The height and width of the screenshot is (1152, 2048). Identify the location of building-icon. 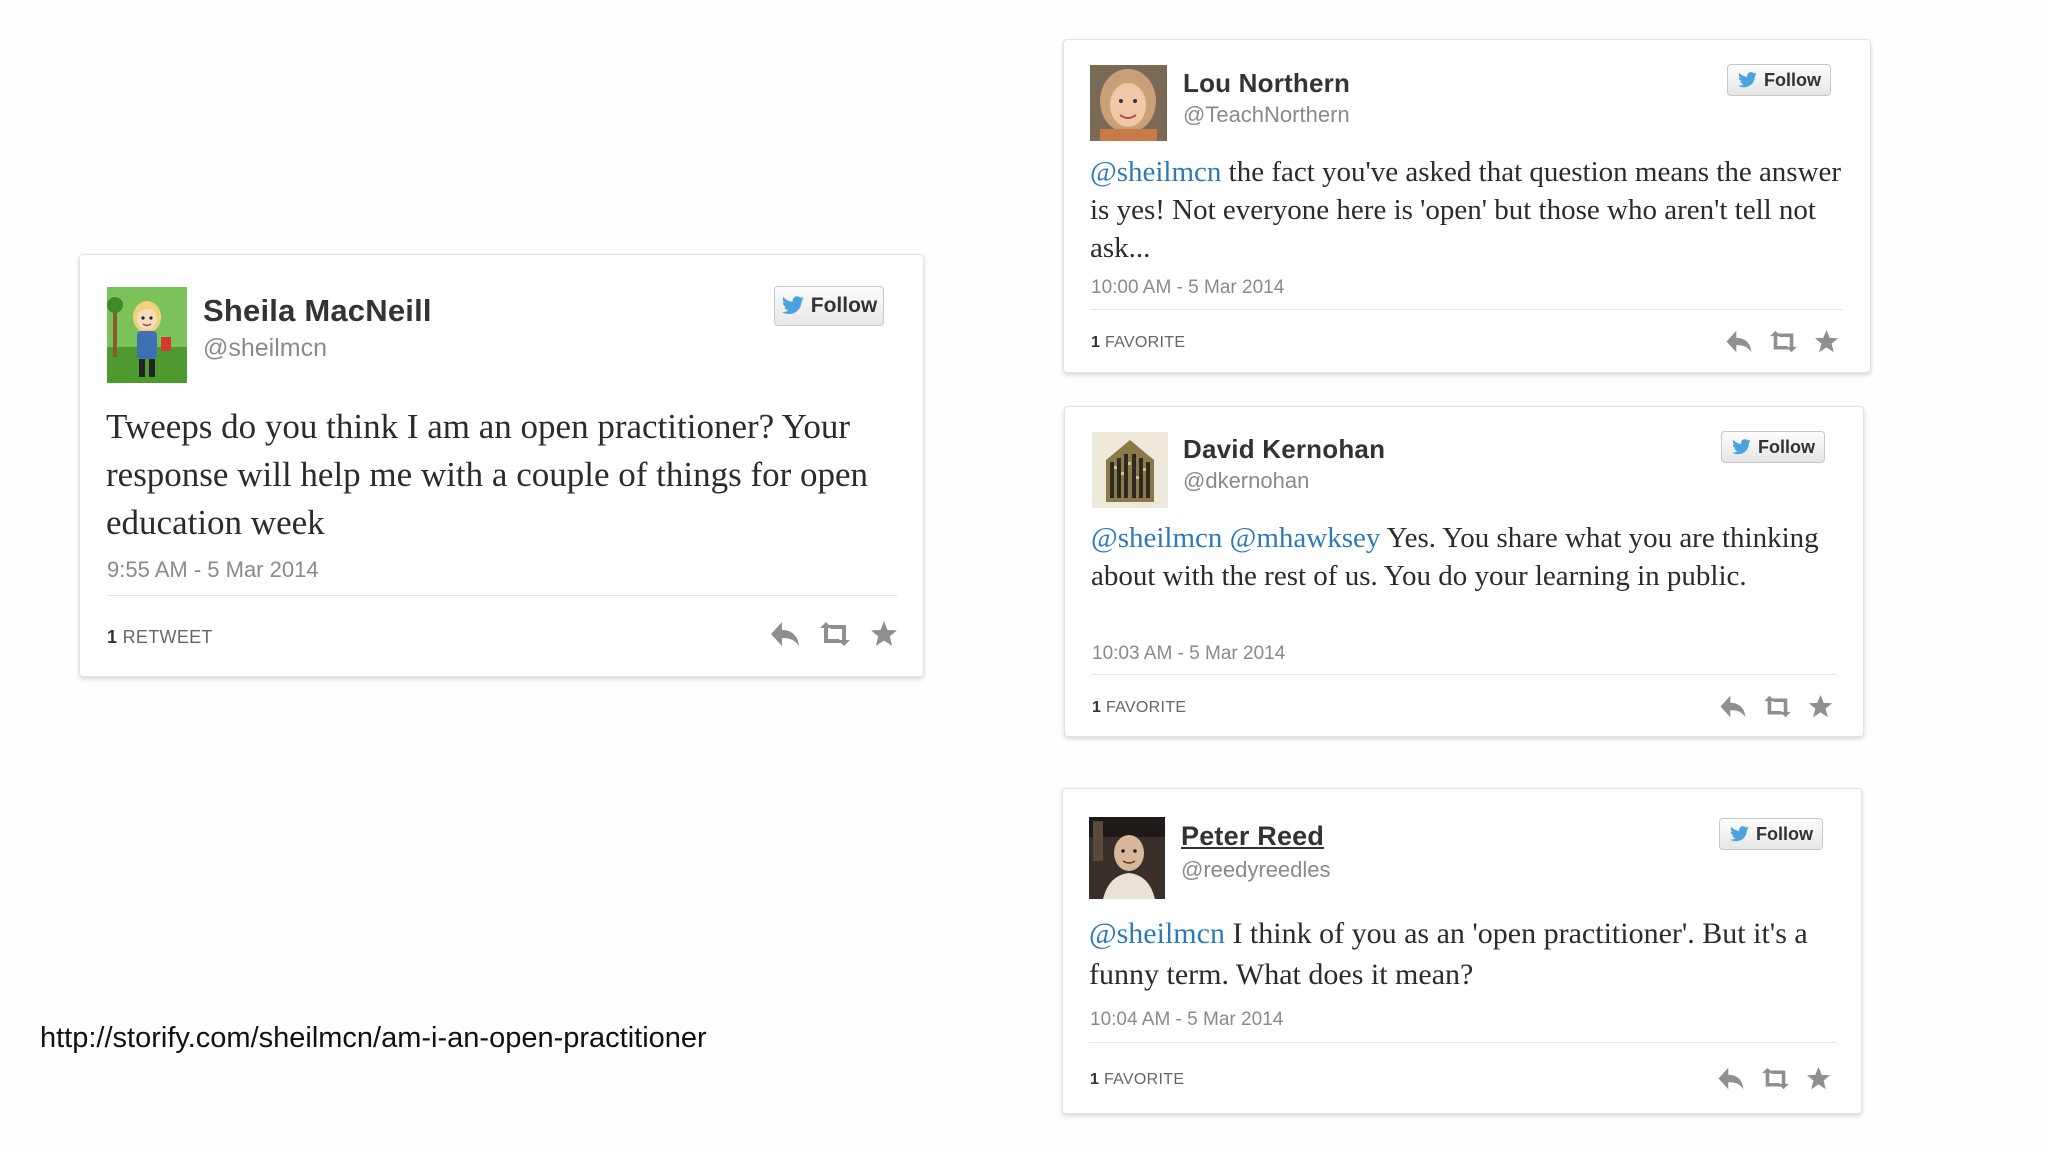
(1130, 470).